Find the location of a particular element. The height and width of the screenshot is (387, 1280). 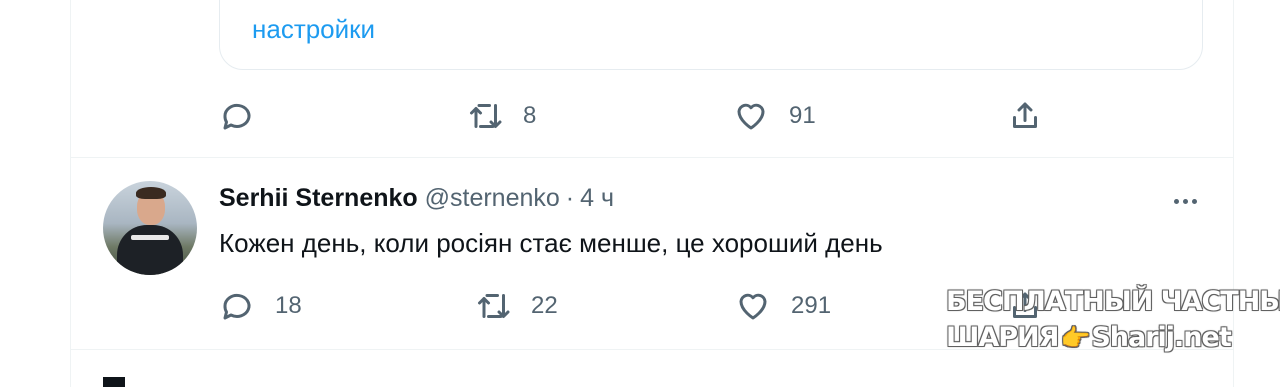

share-icon is located at coordinates (1025, 115).